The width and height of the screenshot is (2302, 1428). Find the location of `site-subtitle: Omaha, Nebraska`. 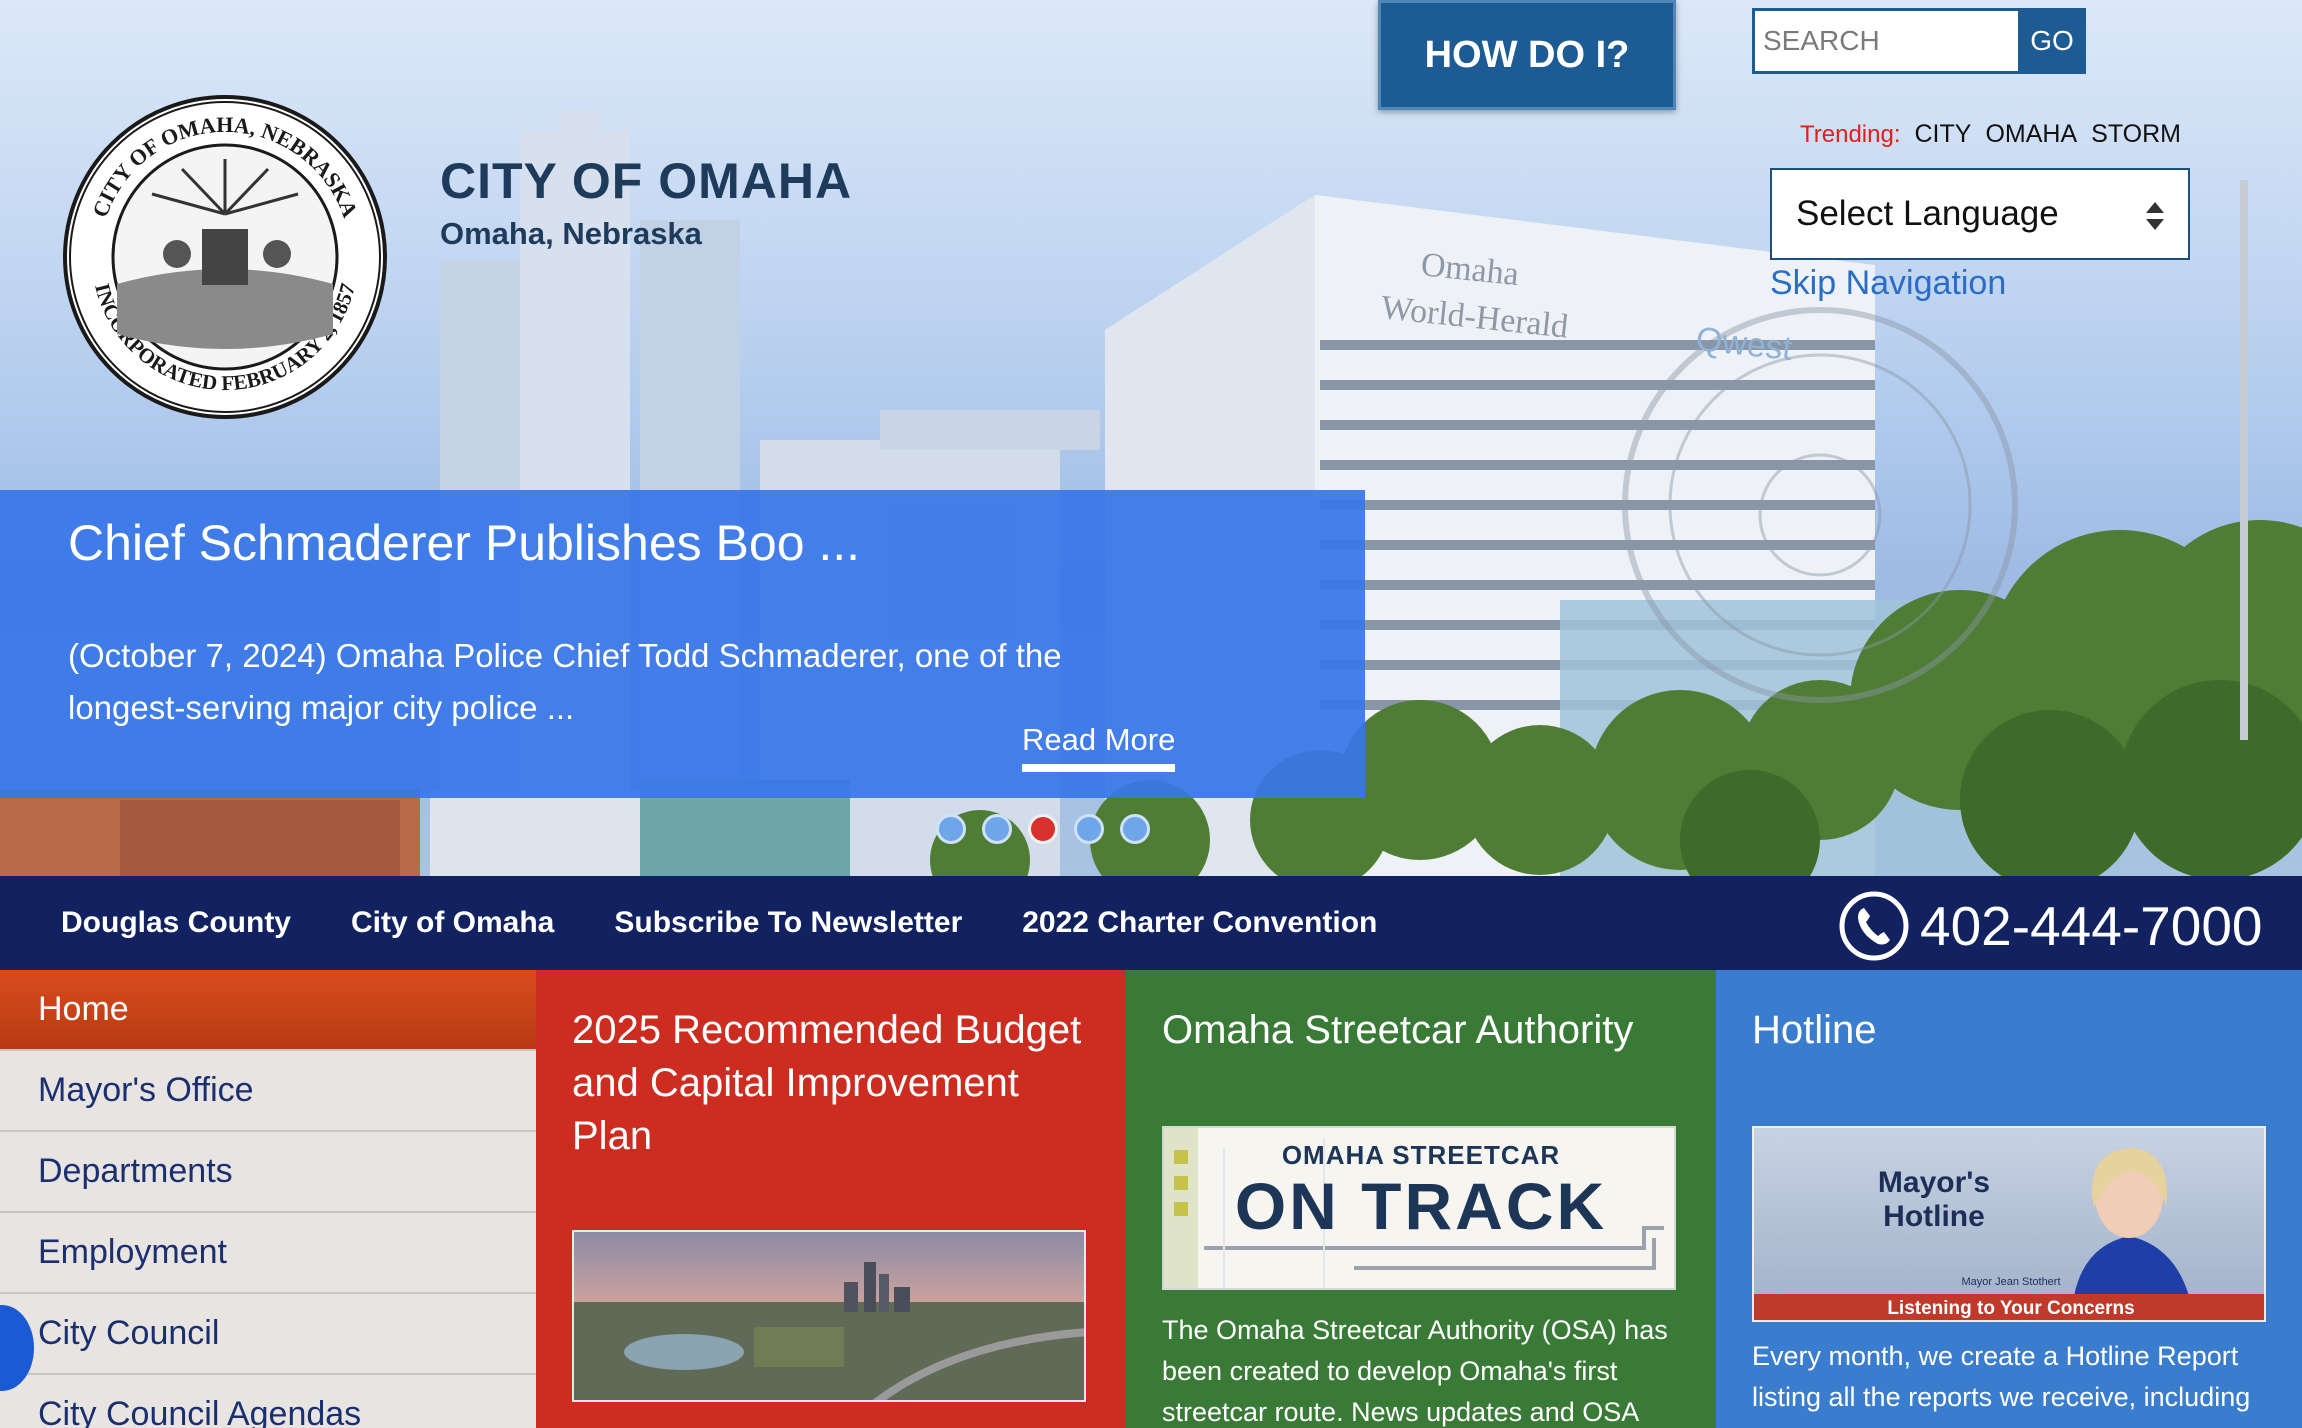

site-subtitle: Omaha, Nebraska is located at coordinates (571, 233).